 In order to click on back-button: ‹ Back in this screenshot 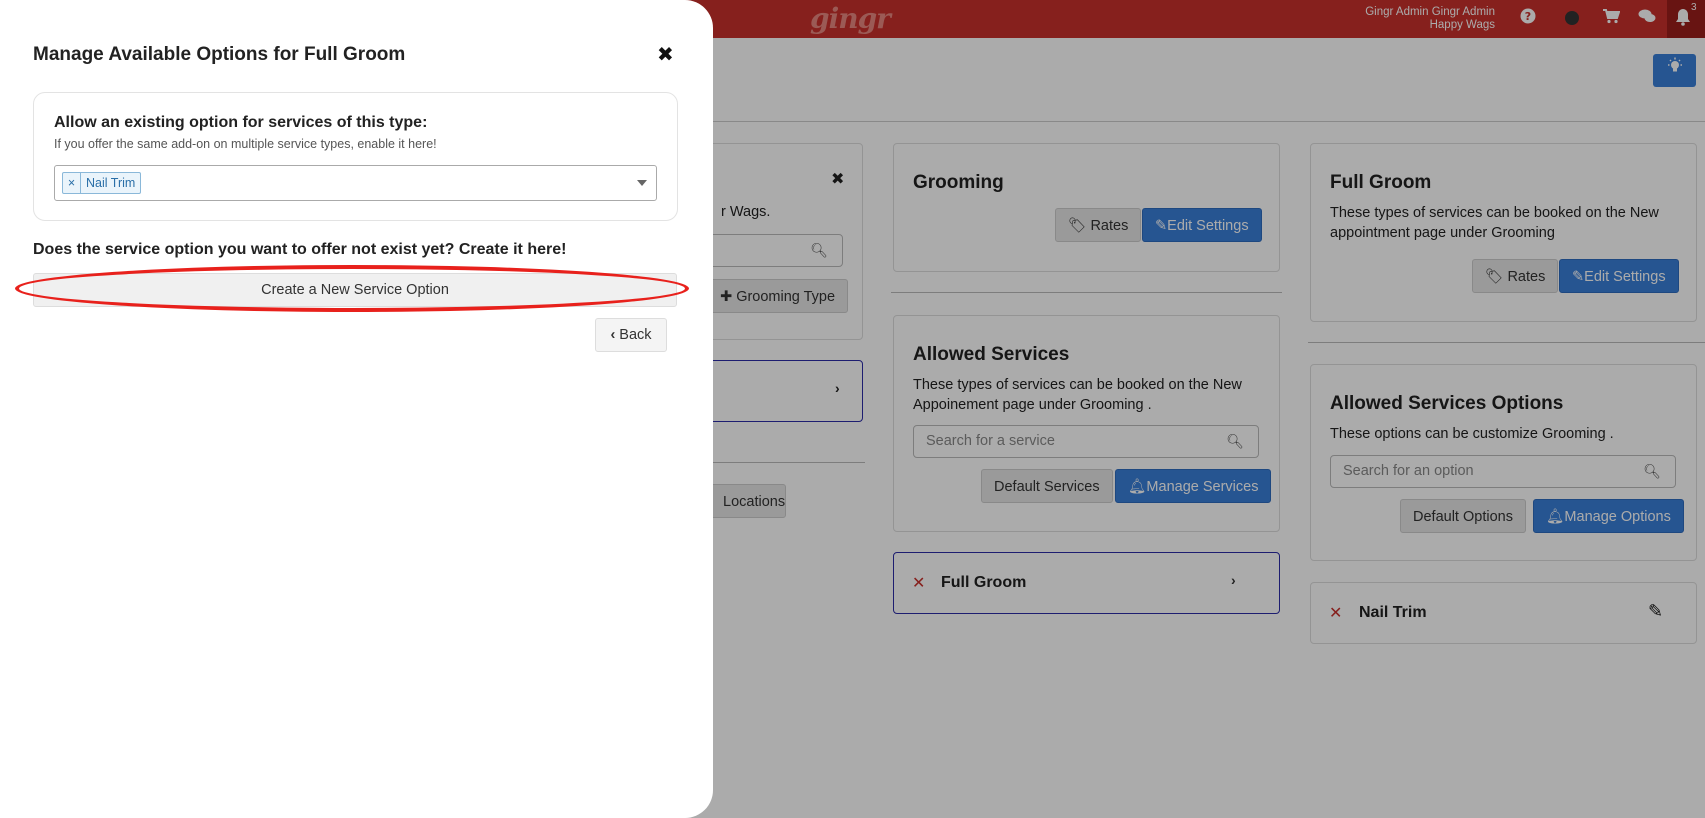, I will do `click(631, 335)`.